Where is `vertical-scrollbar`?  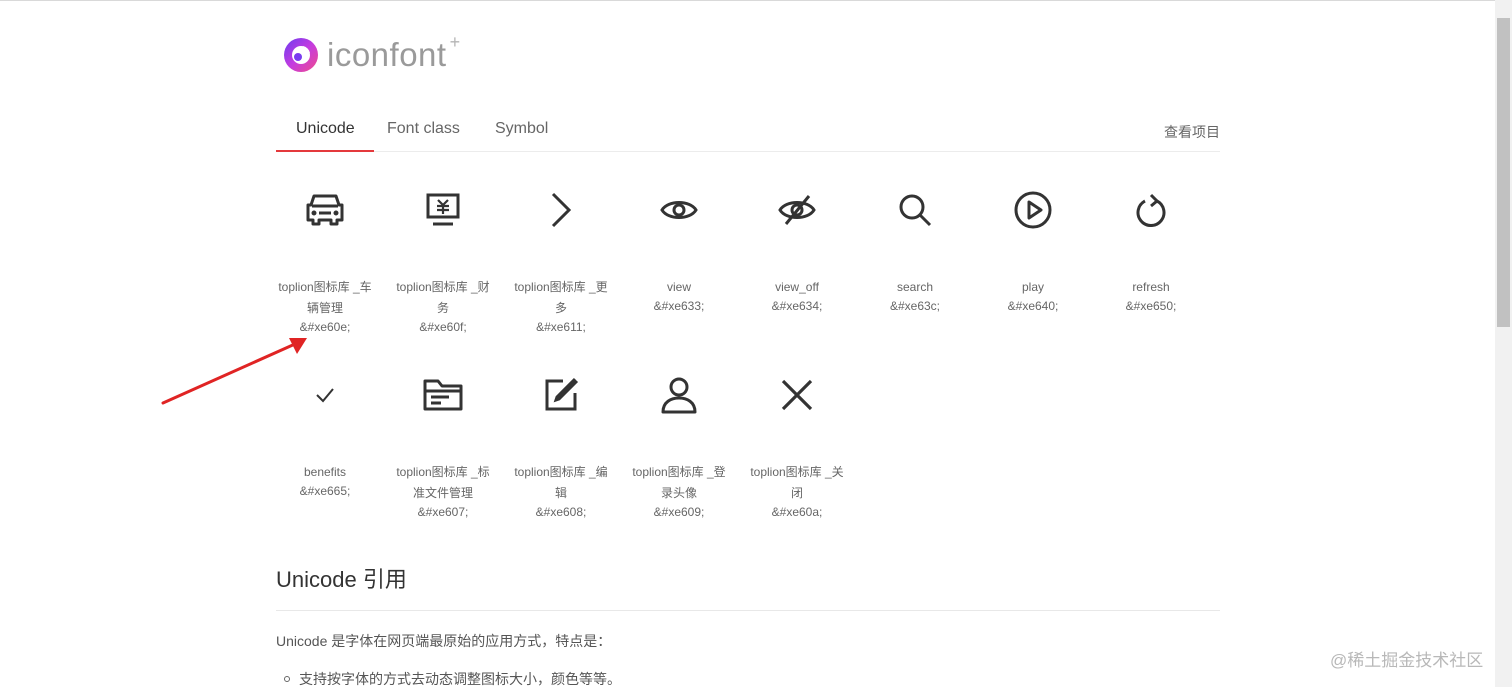
vertical-scrollbar is located at coordinates (1503, 343).